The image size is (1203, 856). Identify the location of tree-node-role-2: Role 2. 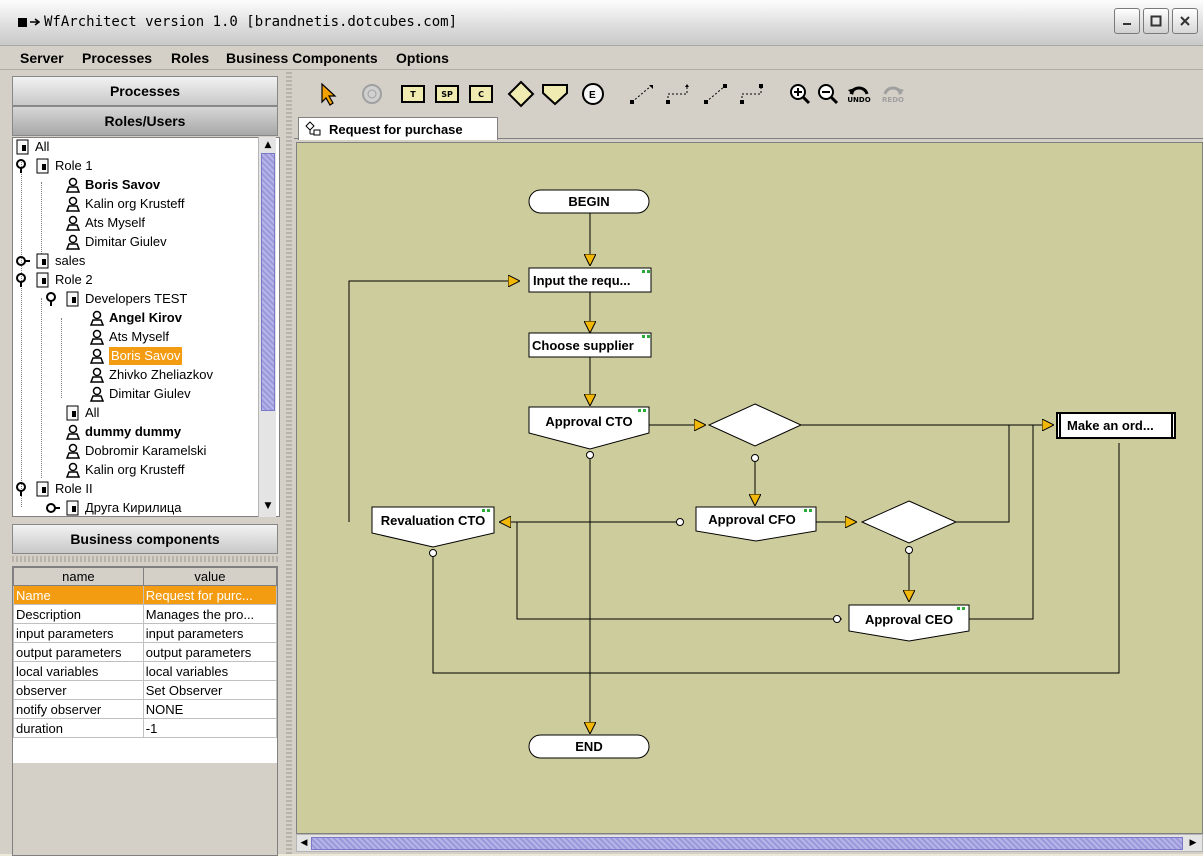
(54, 280).